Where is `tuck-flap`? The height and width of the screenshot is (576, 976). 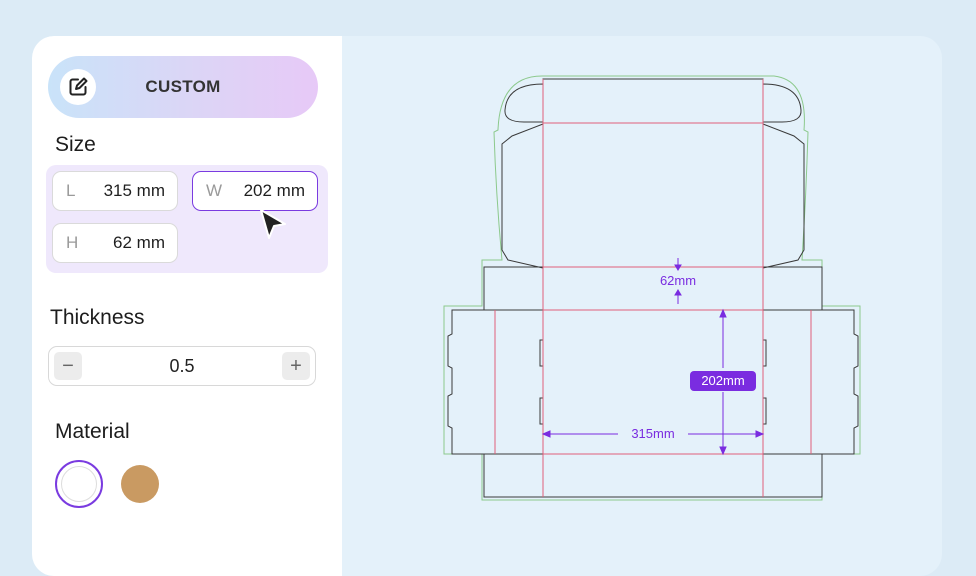
tuck-flap is located at coordinates (653, 101).